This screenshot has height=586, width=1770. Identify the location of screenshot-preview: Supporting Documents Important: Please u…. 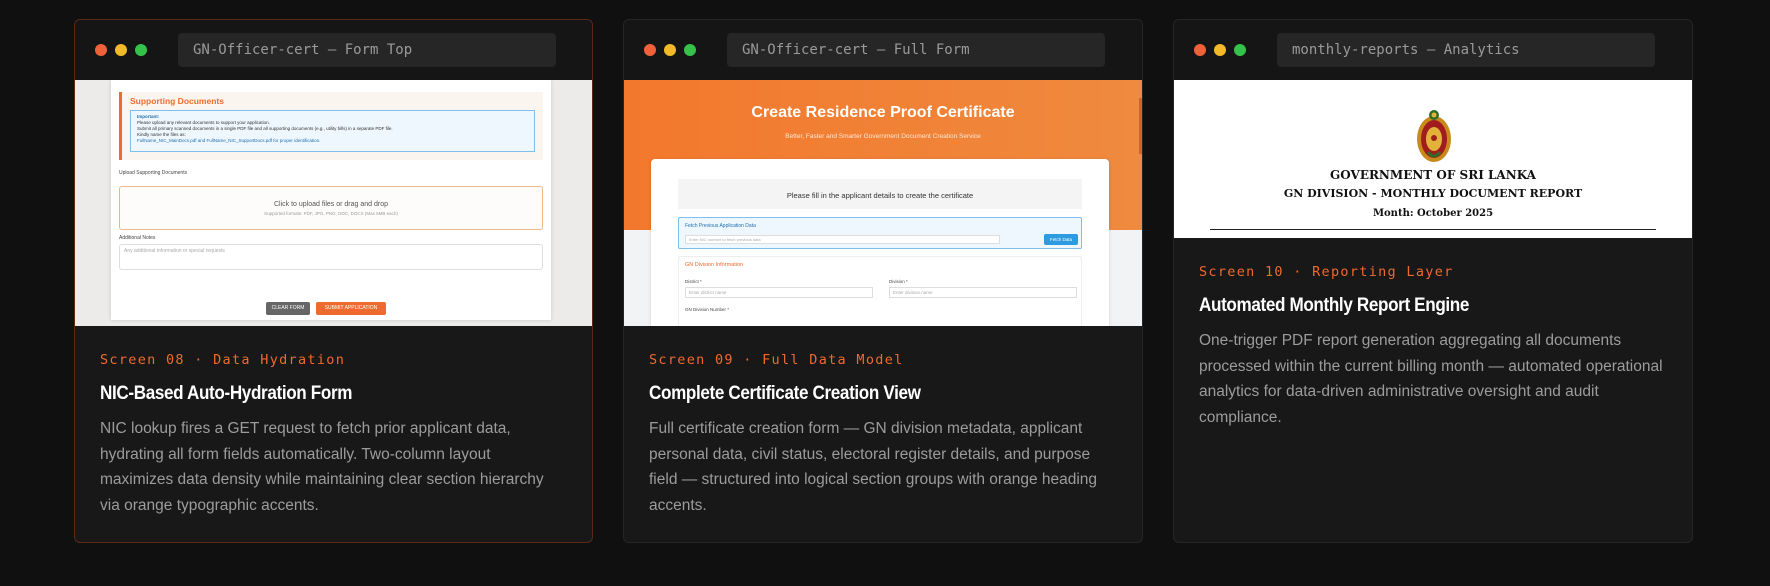
(333, 203).